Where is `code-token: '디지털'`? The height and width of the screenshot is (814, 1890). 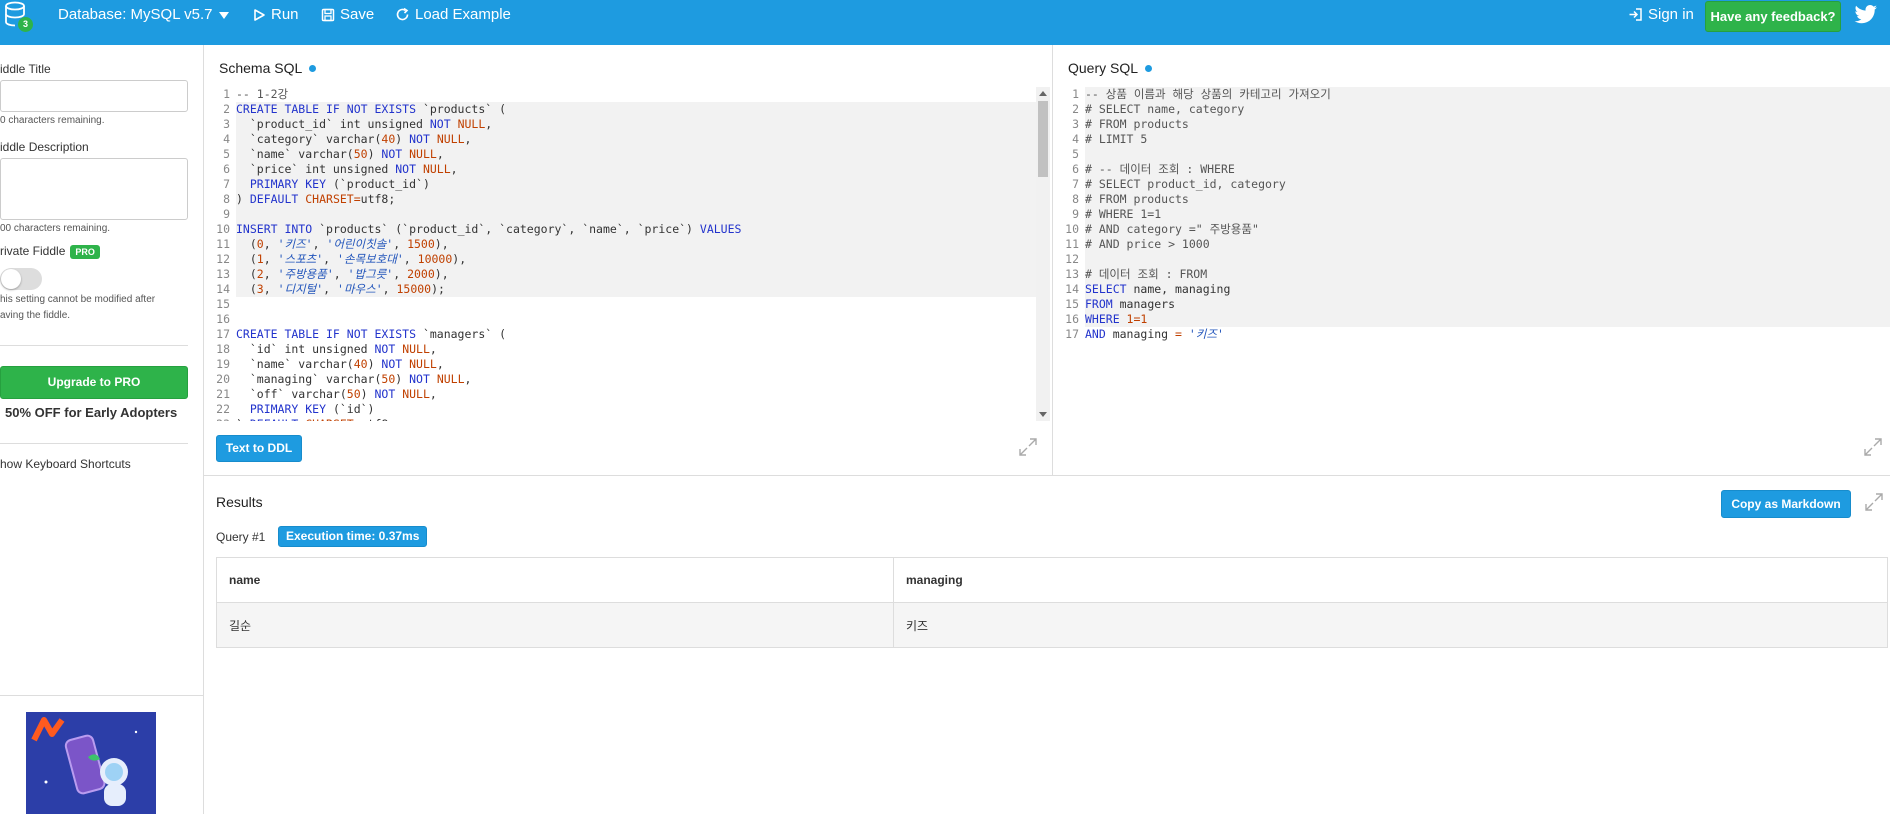
code-token: '디지털' is located at coordinates (300, 289).